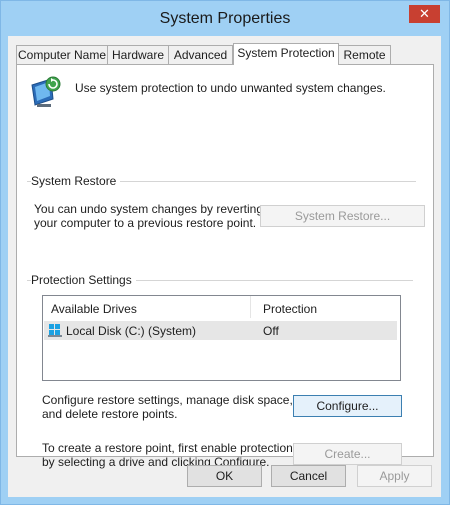 The height and width of the screenshot is (505, 450). Describe the element at coordinates (55, 330) in the screenshot. I see `local-disk-icon` at that location.